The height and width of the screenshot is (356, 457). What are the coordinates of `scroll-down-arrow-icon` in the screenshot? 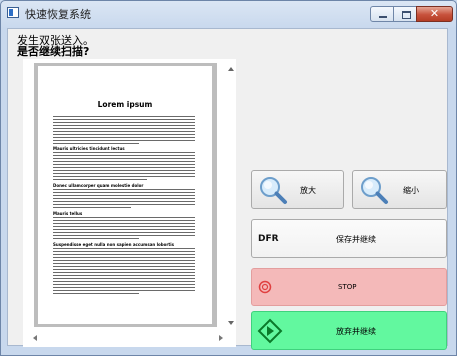 It's located at (231, 323).